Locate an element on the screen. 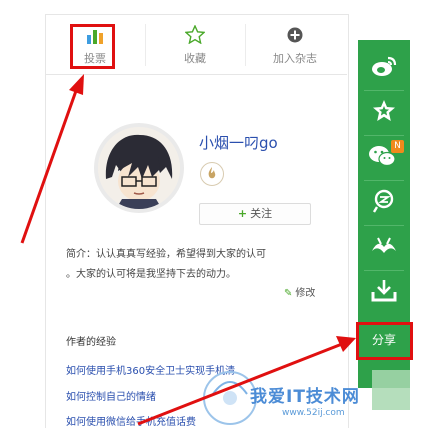  annotation-arrow-to-vote is located at coordinates (49, 165).